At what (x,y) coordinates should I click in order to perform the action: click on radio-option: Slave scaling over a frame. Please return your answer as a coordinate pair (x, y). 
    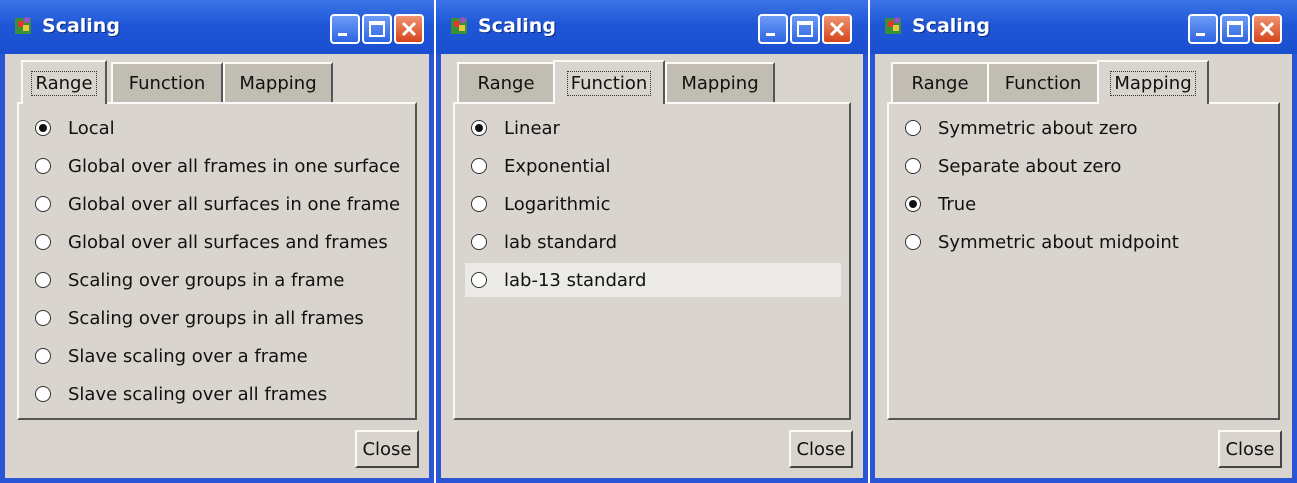
    Looking at the image, I should click on (218, 356).